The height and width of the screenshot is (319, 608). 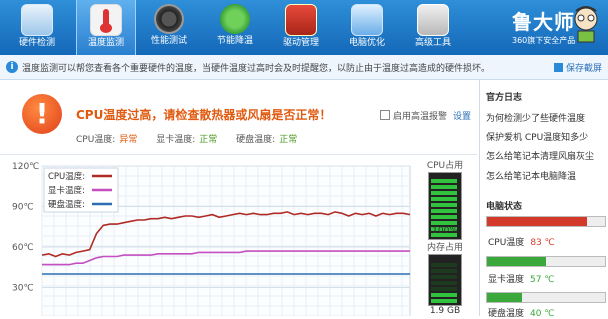 What do you see at coordinates (542, 243) in the screenshot?
I see `meter-value: 83 ℃` at bounding box center [542, 243].